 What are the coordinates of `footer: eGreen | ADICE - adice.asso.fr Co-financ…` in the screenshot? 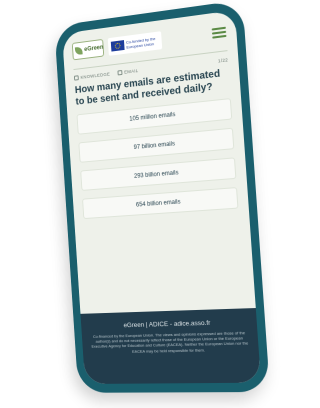 It's located at (171, 346).